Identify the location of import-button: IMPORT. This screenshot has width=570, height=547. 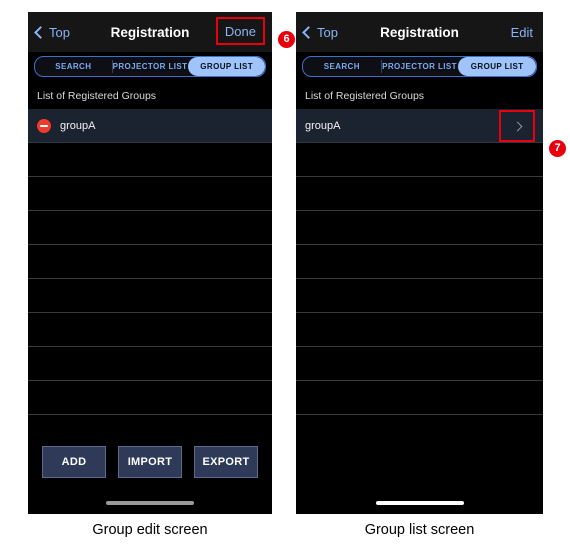
(150, 462).